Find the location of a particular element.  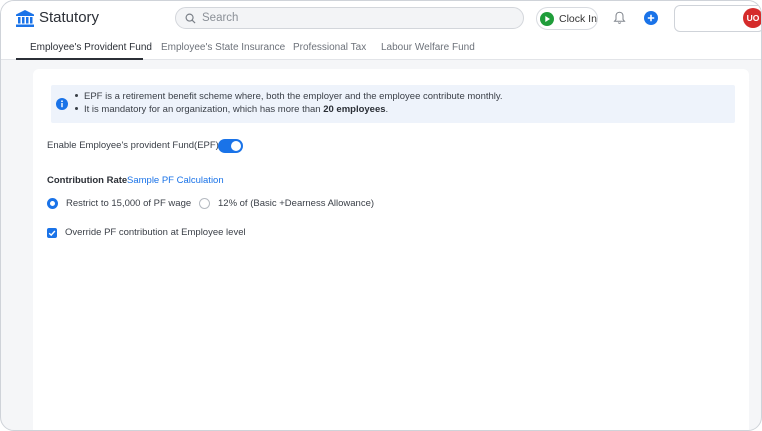

contribution-rate-heading: Contribution Rate is located at coordinates (87, 180).